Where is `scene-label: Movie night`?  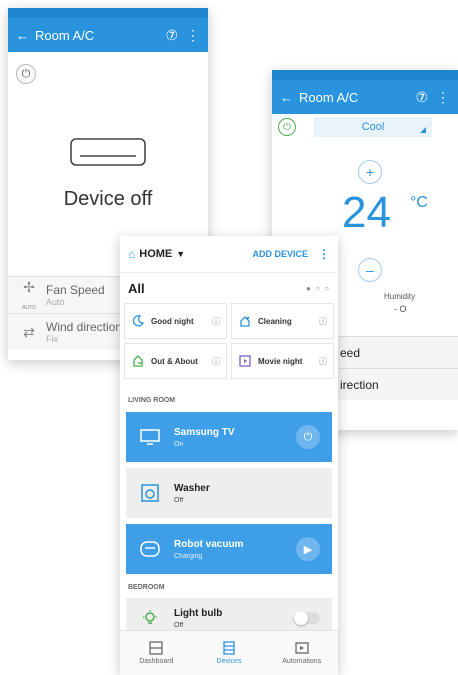
scene-label: Movie night is located at coordinates (280, 361).